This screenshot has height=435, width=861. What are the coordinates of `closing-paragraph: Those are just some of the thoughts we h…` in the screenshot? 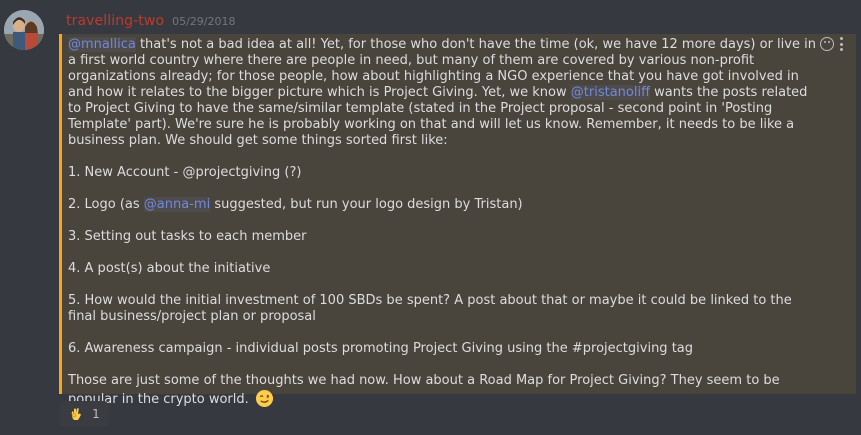 It's located at (443, 390).